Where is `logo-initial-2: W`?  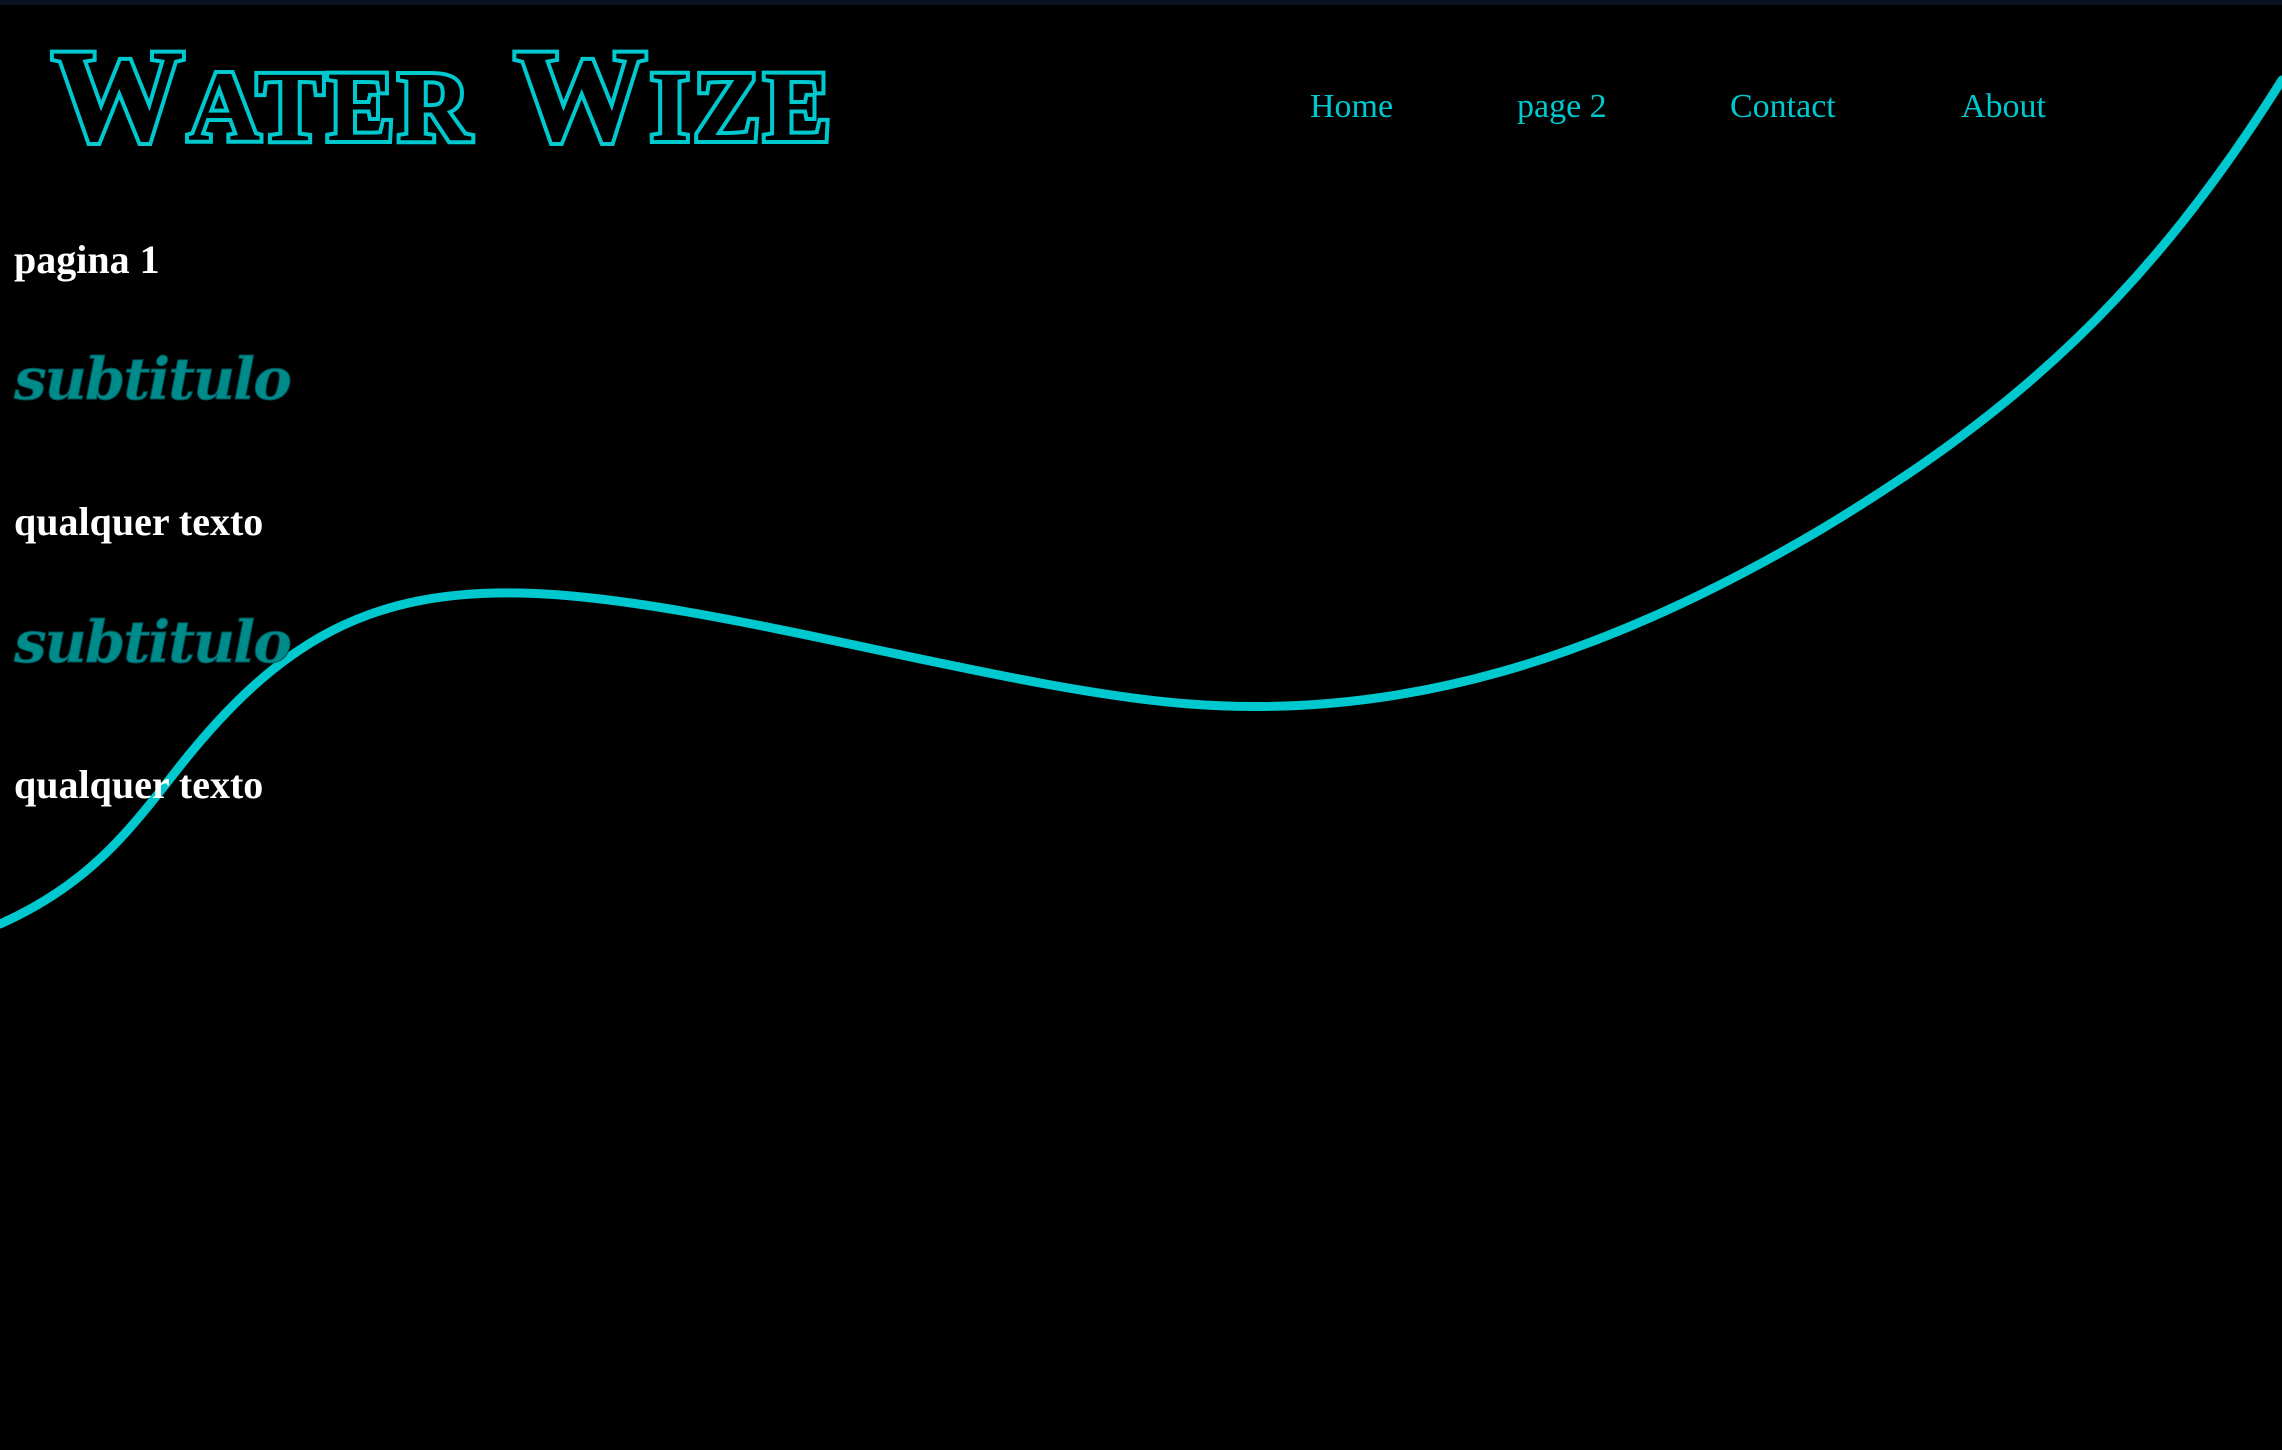
logo-initial-2: W is located at coordinates (580, 95).